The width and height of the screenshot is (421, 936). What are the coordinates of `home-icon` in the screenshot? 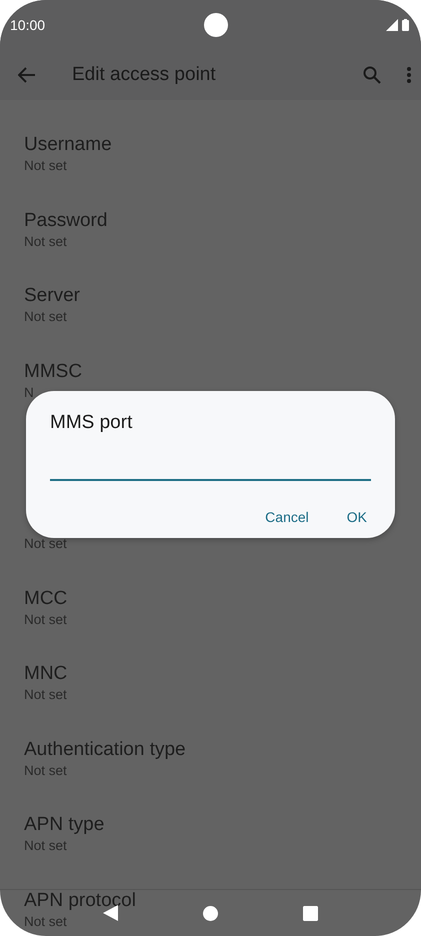 It's located at (210, 913).